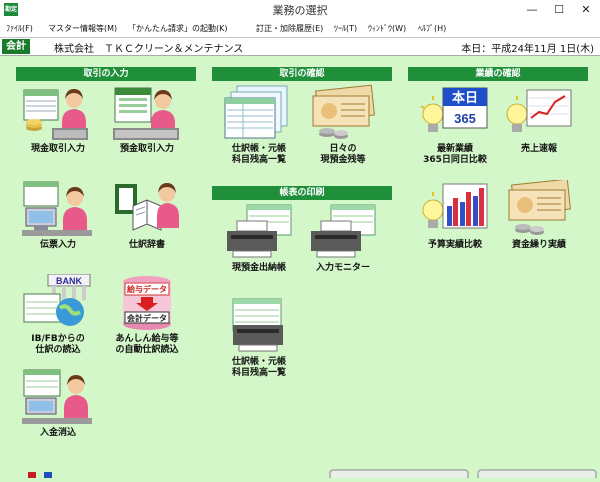  Describe the element at coordinates (289, 28) in the screenshot. I see `menu-teisei: 訂正・加除履歴(E)` at that location.